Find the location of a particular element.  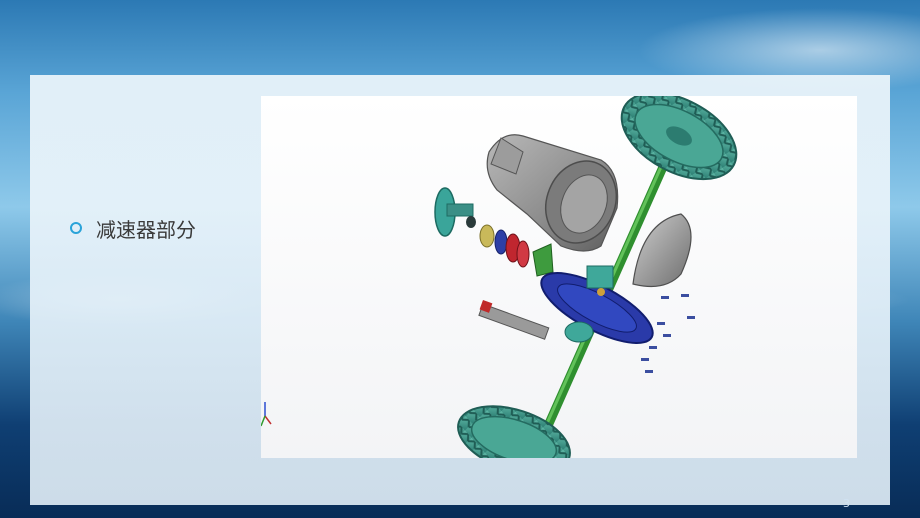

gearbox-housing is located at coordinates (552, 193).